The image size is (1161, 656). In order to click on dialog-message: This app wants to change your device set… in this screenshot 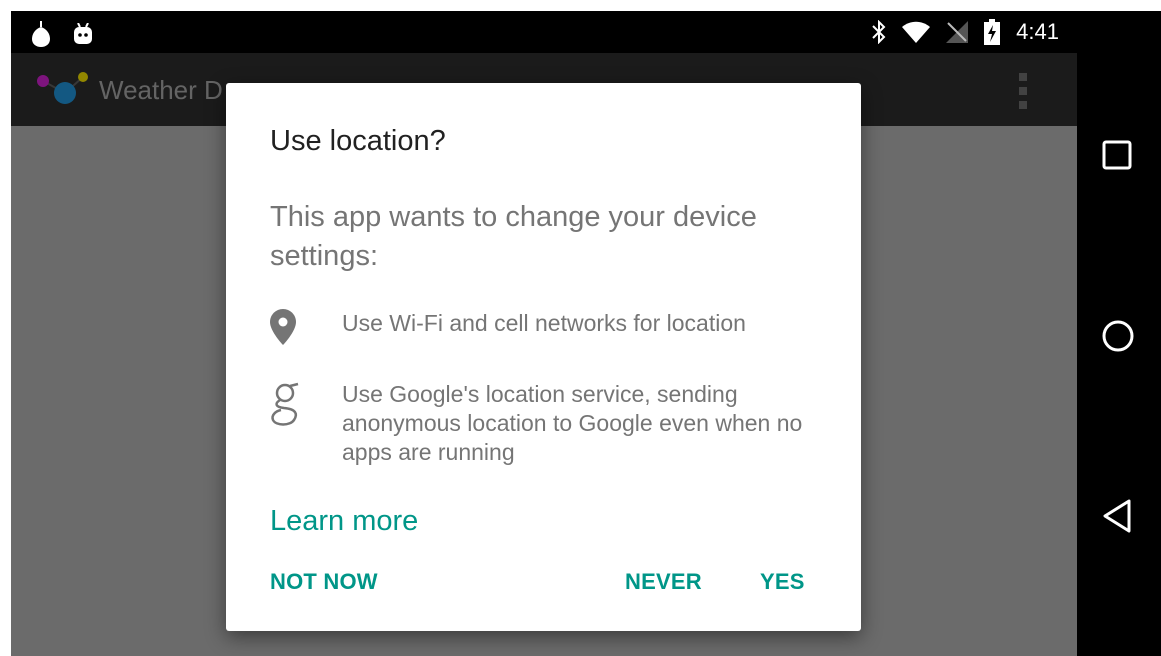, I will do `click(513, 236)`.